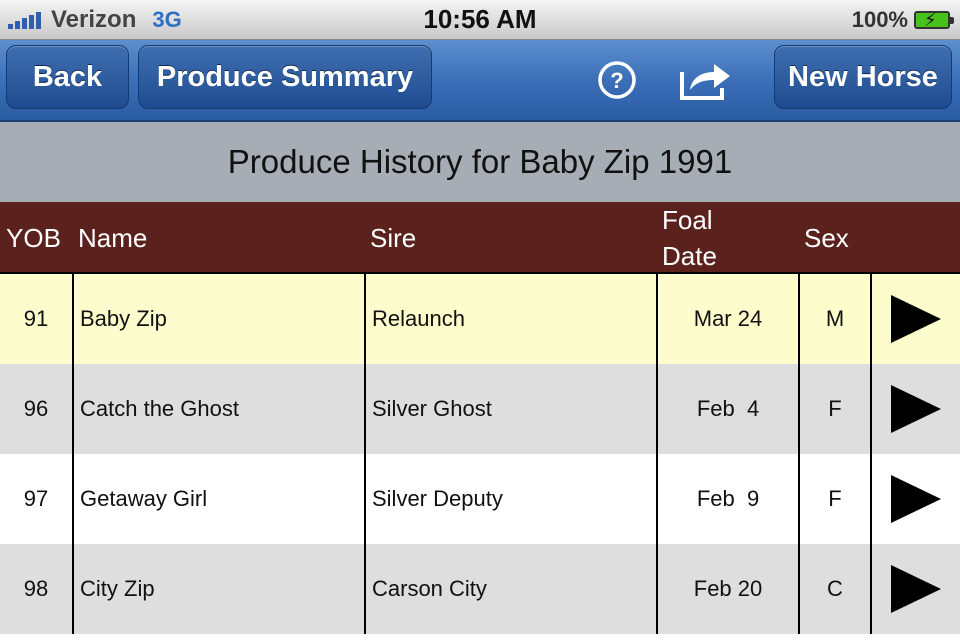 Image resolution: width=960 pixels, height=640 pixels. What do you see at coordinates (729, 319) in the screenshot?
I see `cell-foal-date: Mar 24` at bounding box center [729, 319].